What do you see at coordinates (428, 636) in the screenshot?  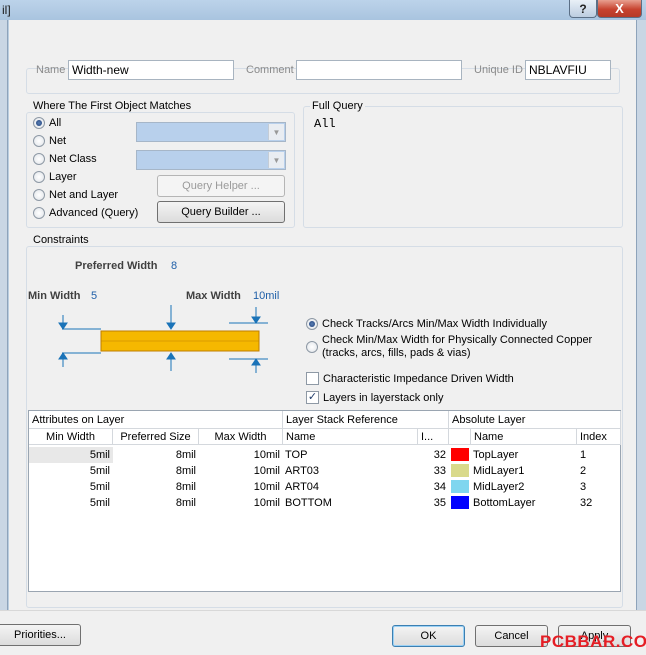 I see `ok-button: OK` at bounding box center [428, 636].